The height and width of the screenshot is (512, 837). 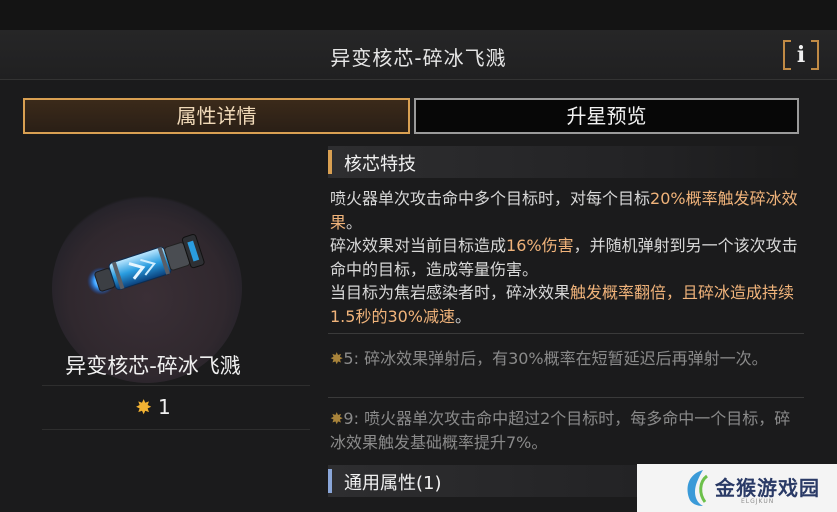 I want to click on mutant-core-icon, so click(x=146, y=264).